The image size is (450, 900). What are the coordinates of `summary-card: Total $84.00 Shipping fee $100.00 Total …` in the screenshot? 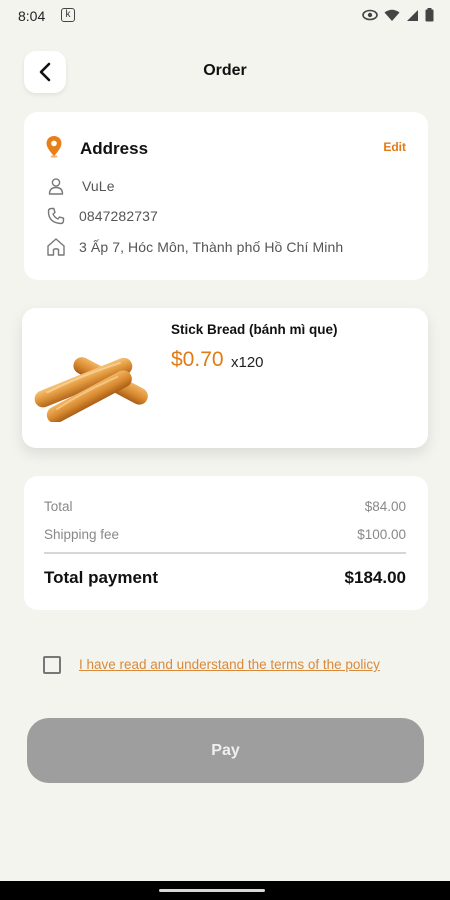 It's located at (226, 543).